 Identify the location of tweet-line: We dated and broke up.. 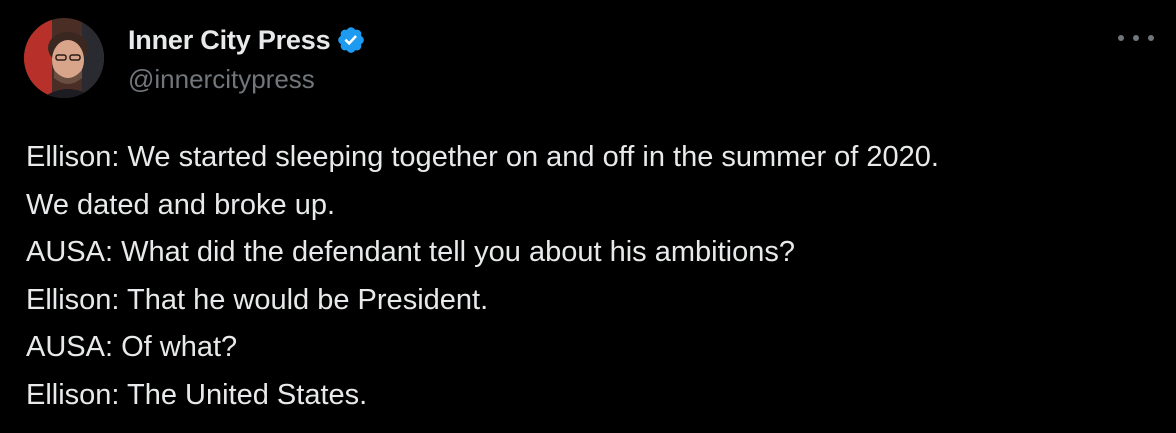
(181, 204).